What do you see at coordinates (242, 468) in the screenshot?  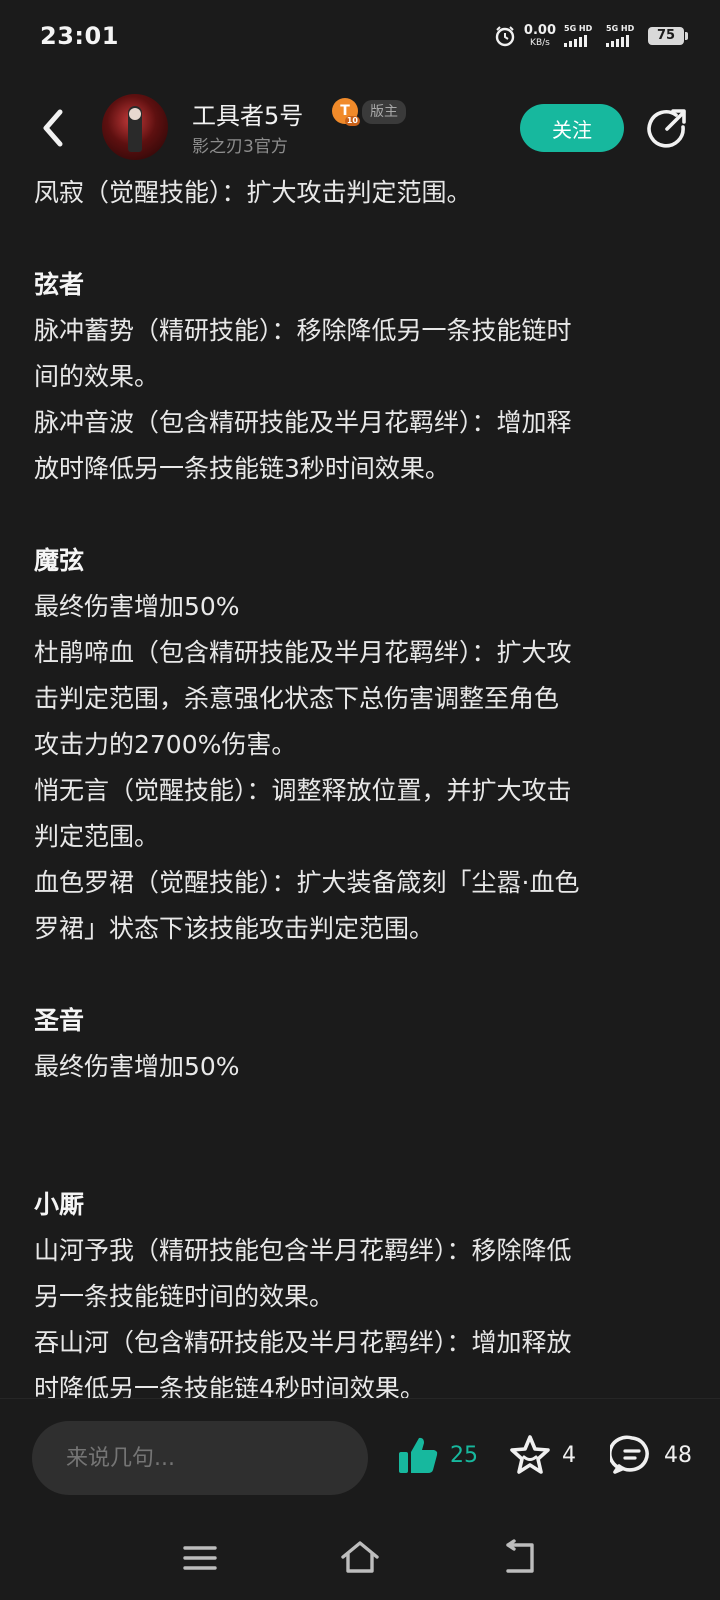 I see `post-text-line: 放时降低另一条技能链3秒时间效果。` at bounding box center [242, 468].